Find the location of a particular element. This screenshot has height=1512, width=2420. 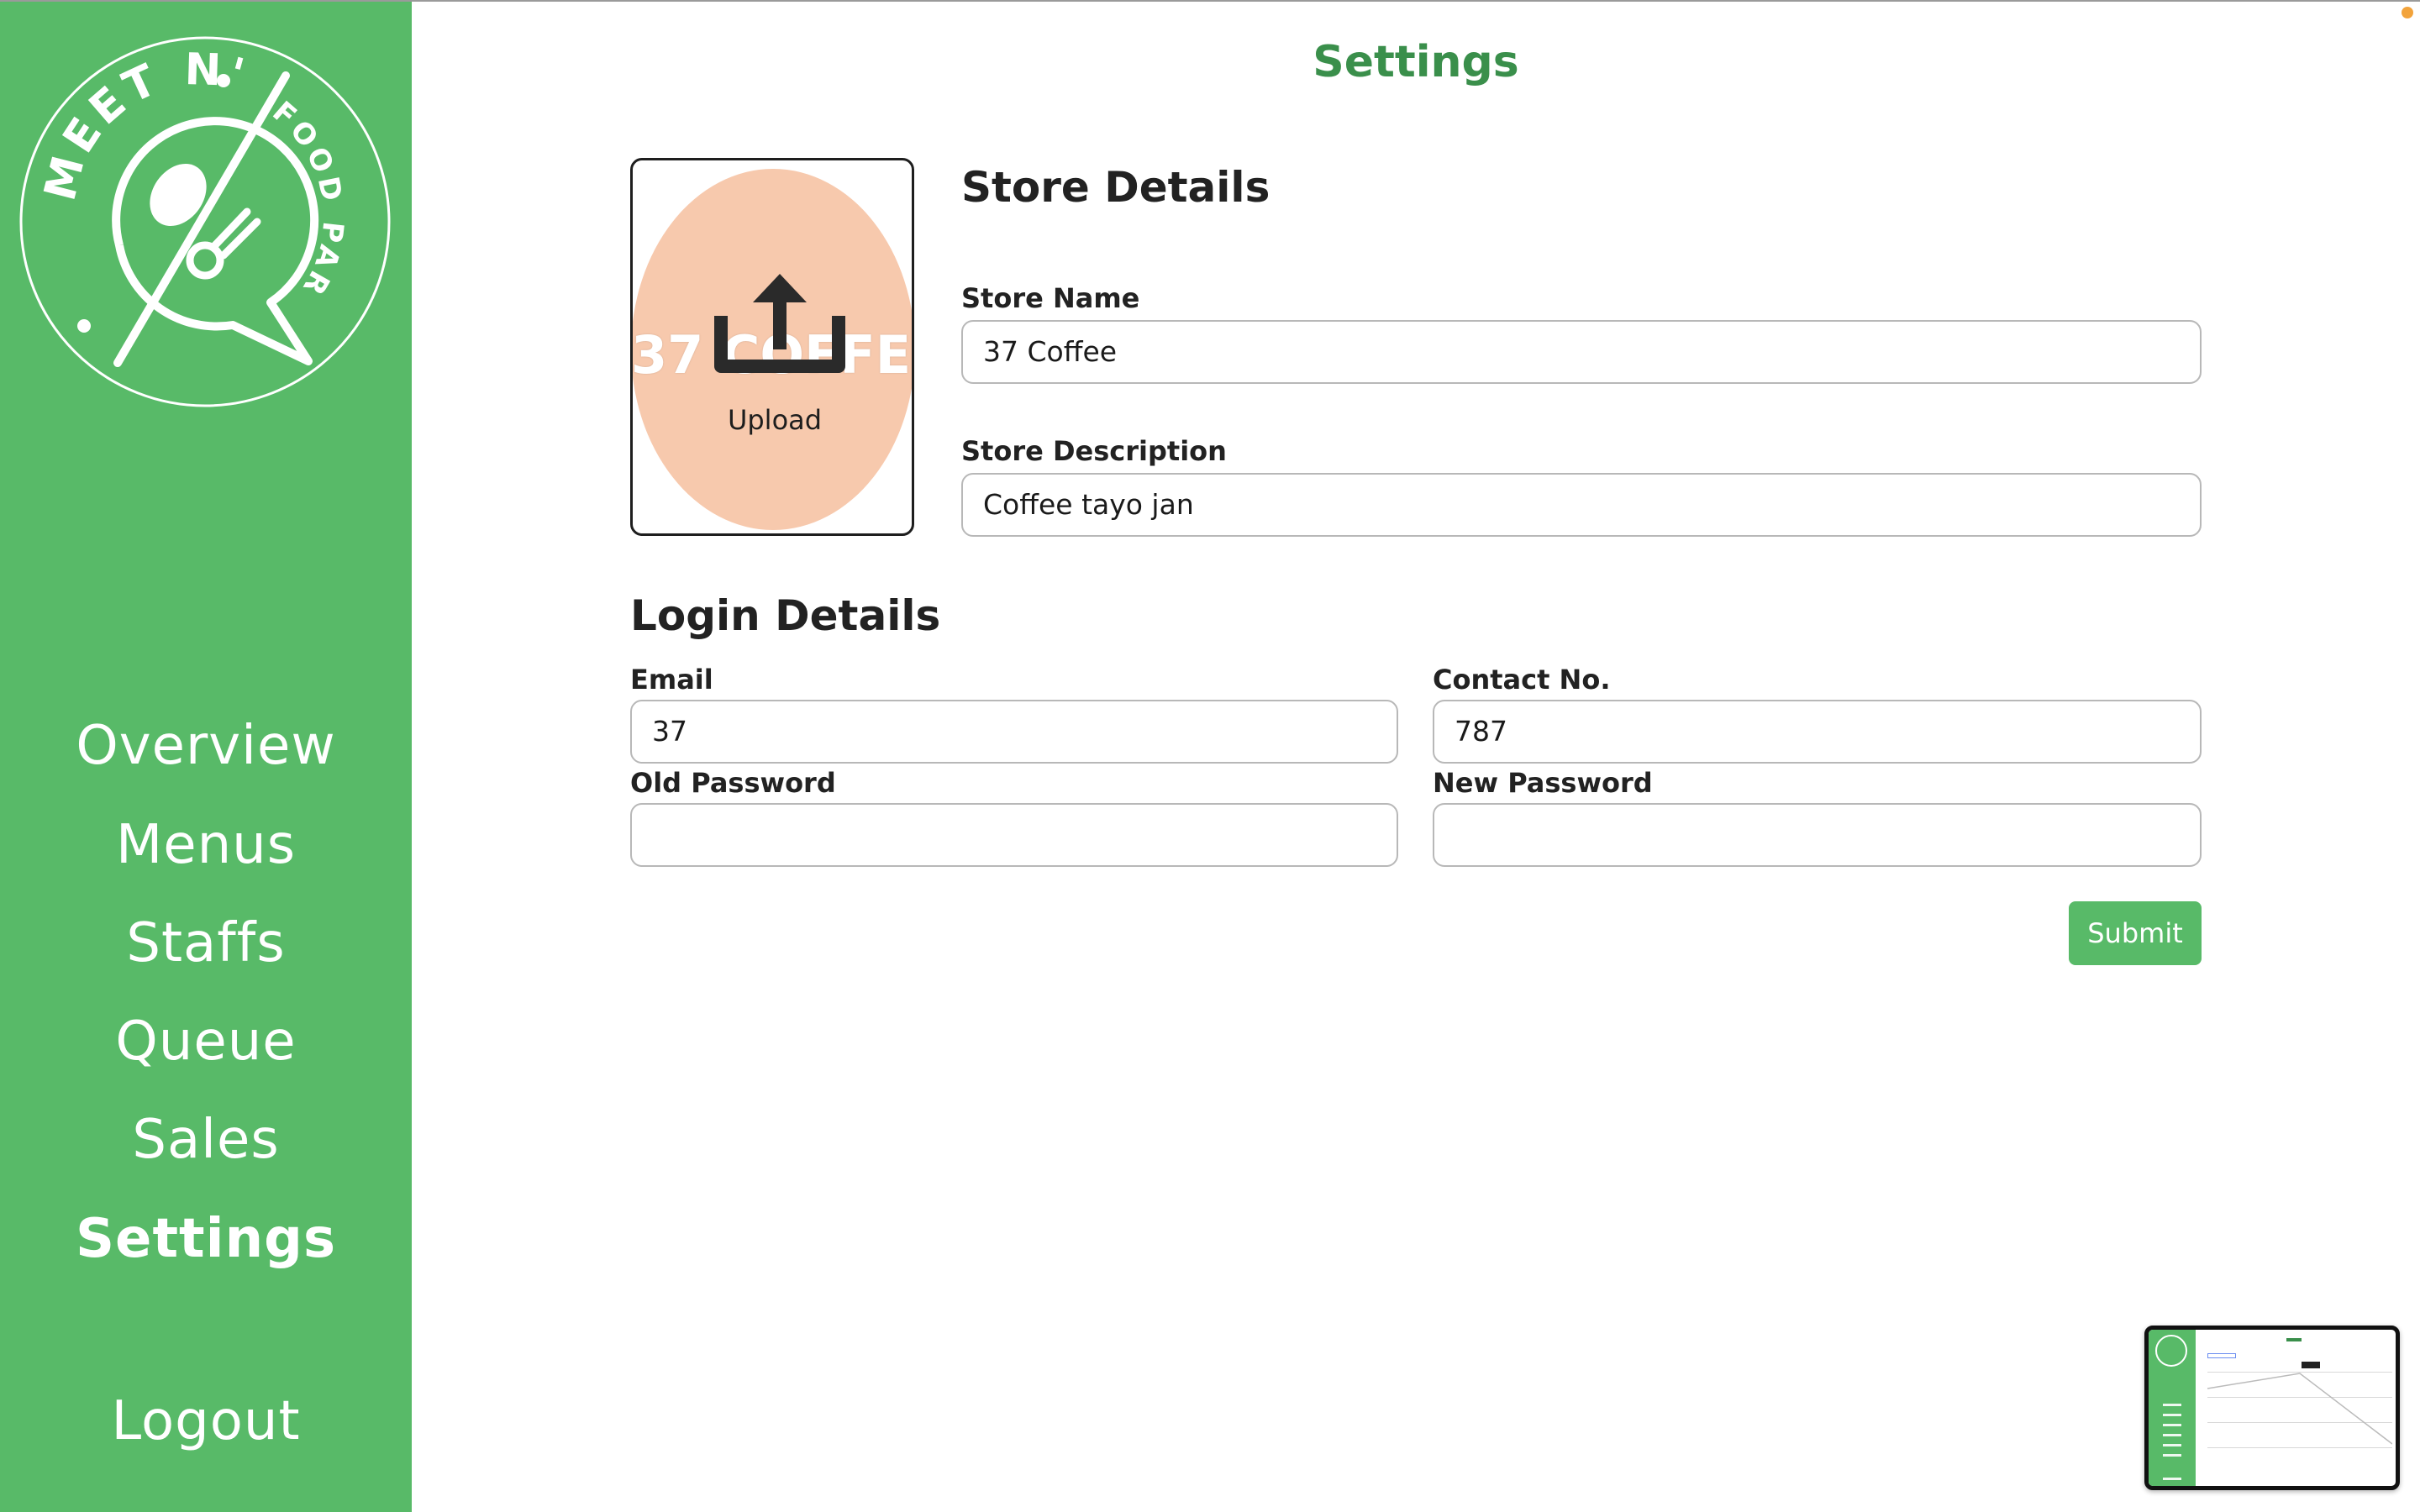

sidebar-item-settings: Settings is located at coordinates (206, 1239).